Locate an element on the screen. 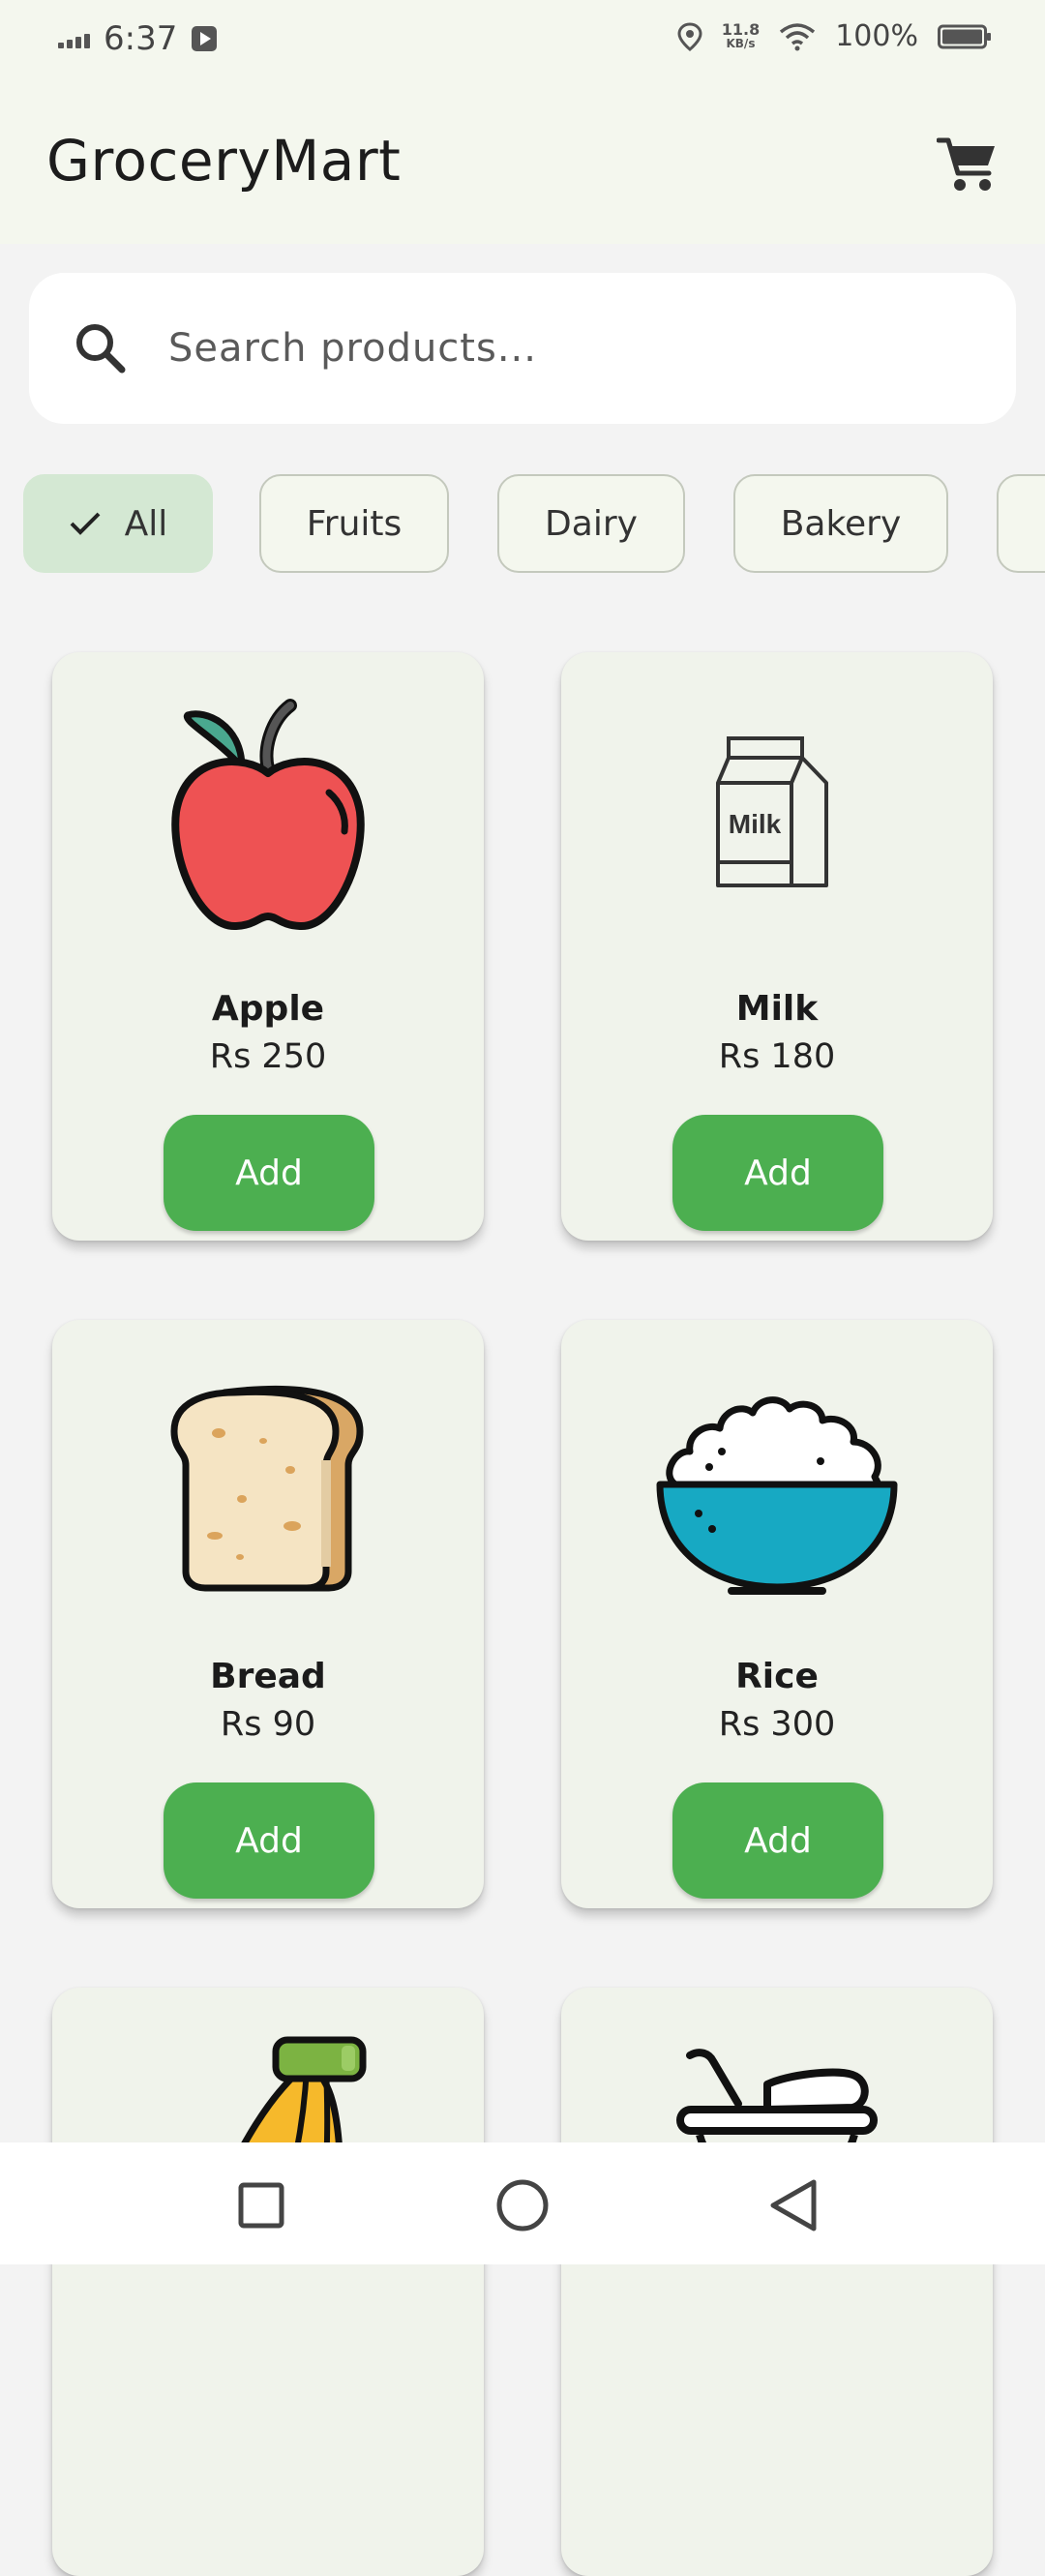 The width and height of the screenshot is (1045, 2576). chip-fruits: Fruits is located at coordinates (354, 523).